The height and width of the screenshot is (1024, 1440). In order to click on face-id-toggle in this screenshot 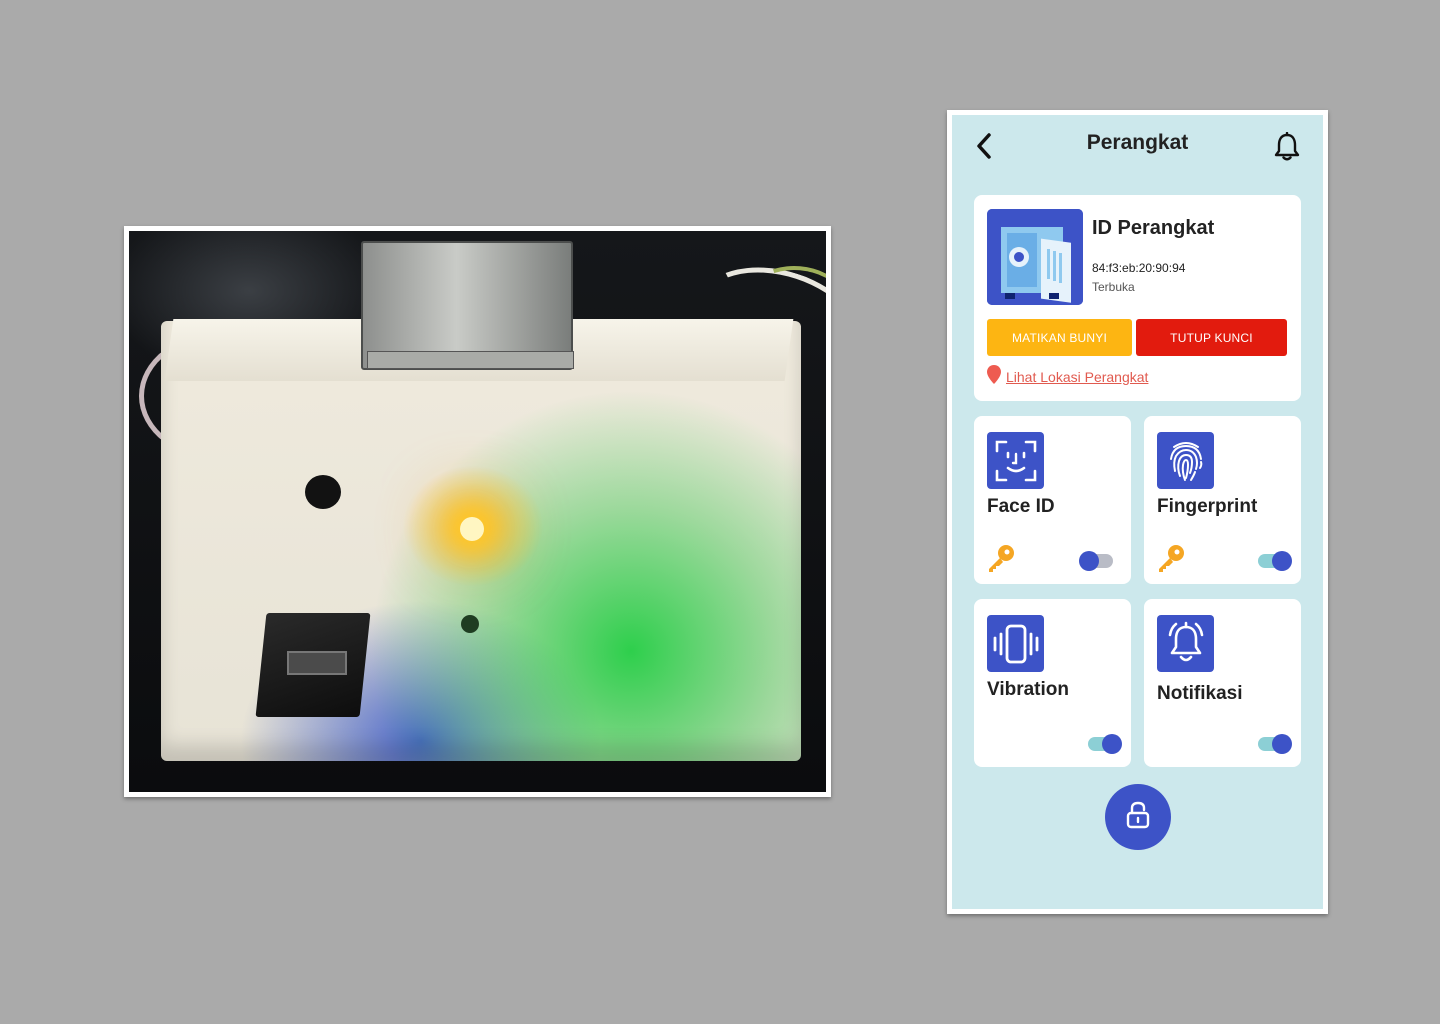, I will do `click(1096, 561)`.